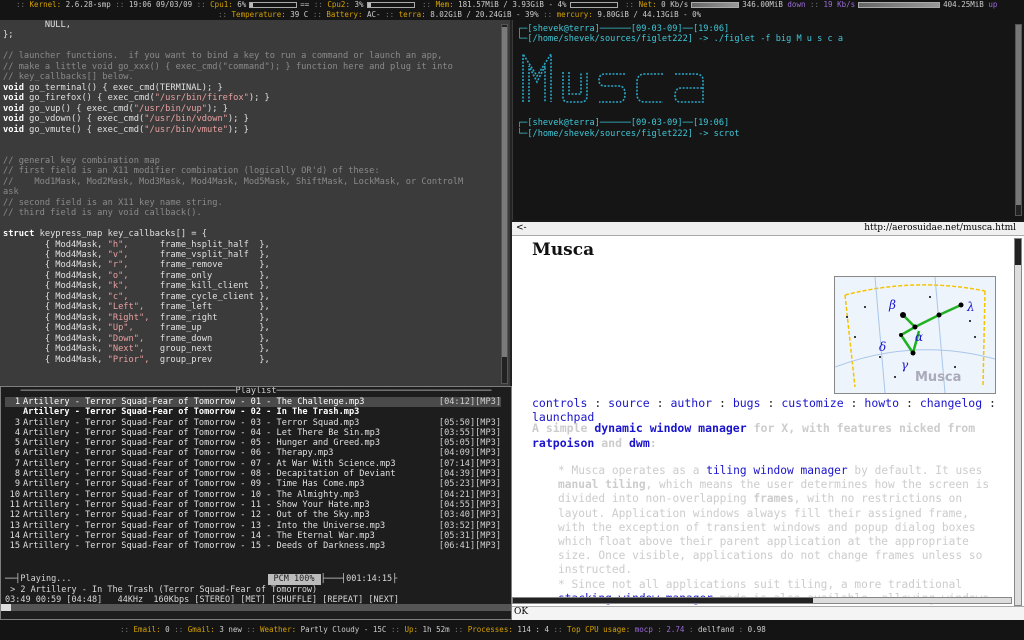 The width and height of the screenshot is (1024, 640). I want to click on url-text: http://aerosuidae.net/musca.html, so click(940, 229).